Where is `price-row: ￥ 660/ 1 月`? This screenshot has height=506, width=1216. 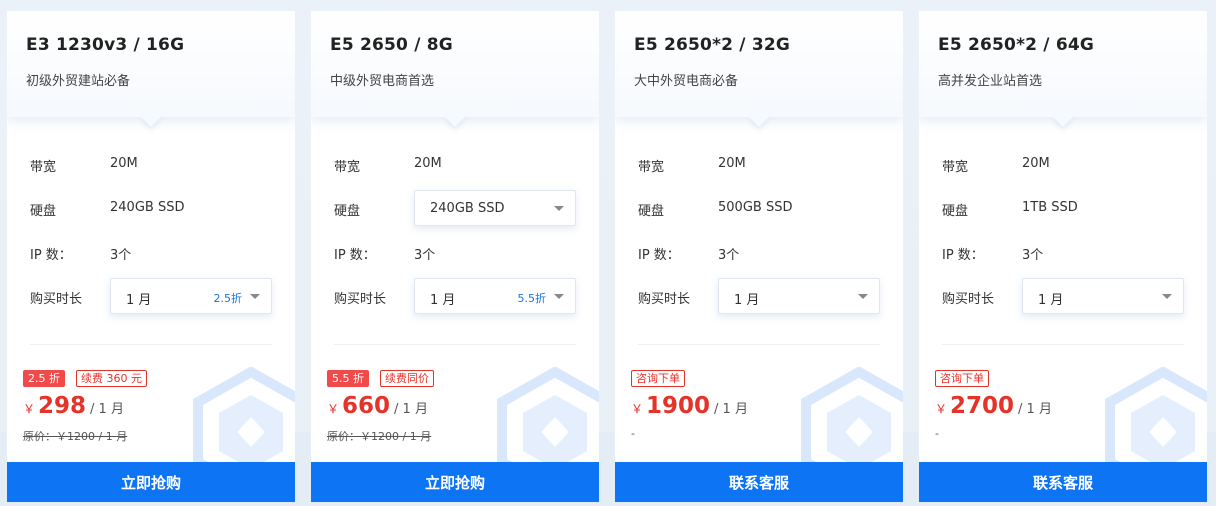
price-row: ￥ 660/ 1 月 is located at coordinates (377, 406).